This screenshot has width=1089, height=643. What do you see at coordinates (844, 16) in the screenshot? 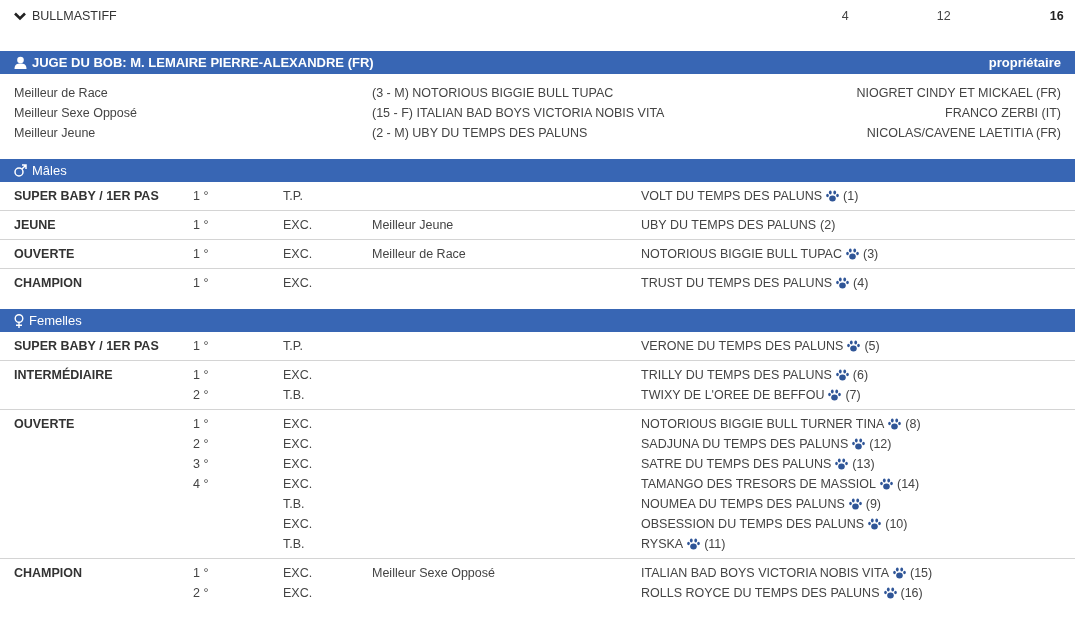
I see `entry-count: 4` at bounding box center [844, 16].